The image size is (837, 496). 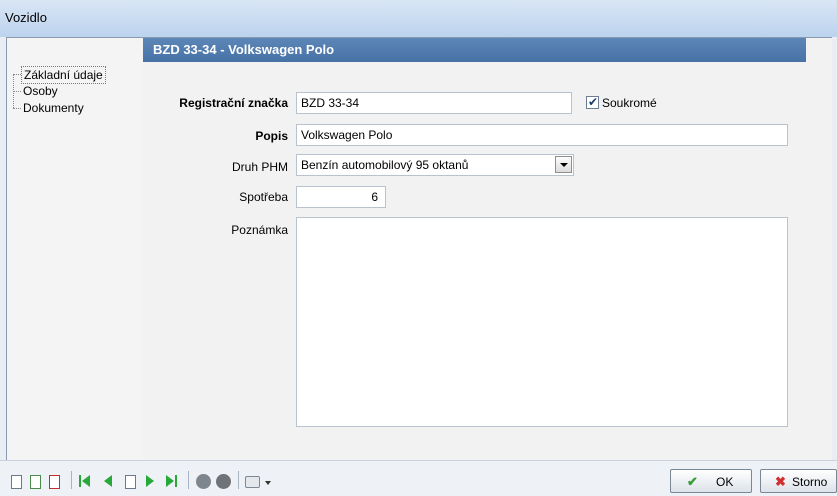 What do you see at coordinates (26, 17) in the screenshot?
I see `window-title: Vozidlo` at bounding box center [26, 17].